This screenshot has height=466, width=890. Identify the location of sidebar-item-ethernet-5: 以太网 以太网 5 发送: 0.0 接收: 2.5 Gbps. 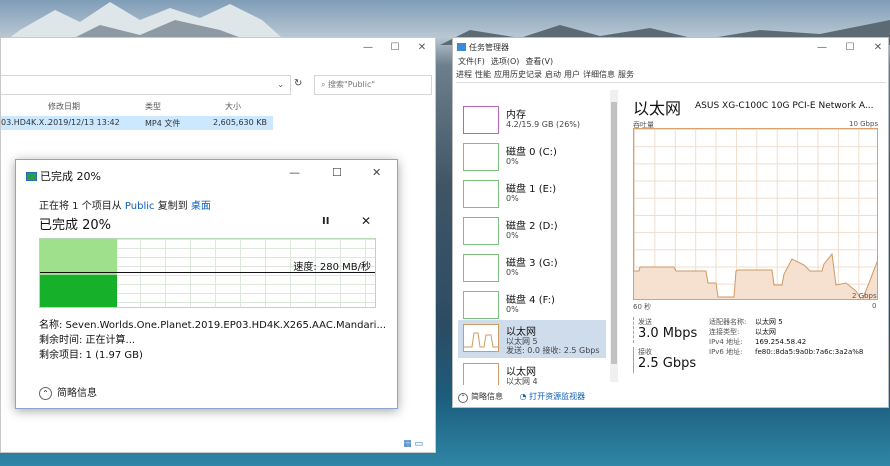
(532, 339).